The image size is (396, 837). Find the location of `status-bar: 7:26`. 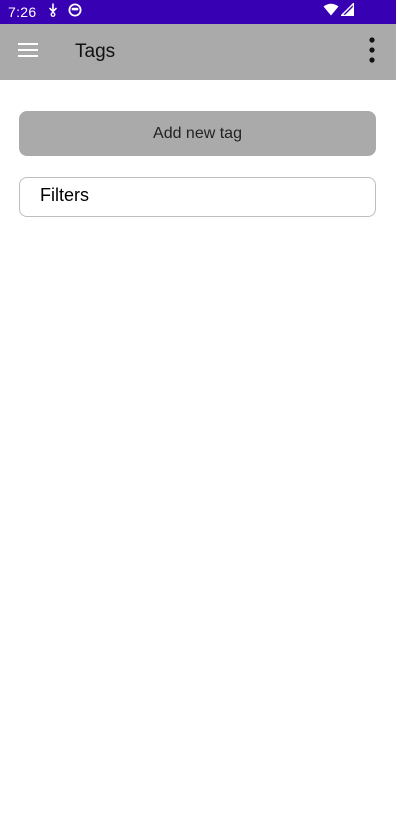

status-bar: 7:26 is located at coordinates (198, 12).